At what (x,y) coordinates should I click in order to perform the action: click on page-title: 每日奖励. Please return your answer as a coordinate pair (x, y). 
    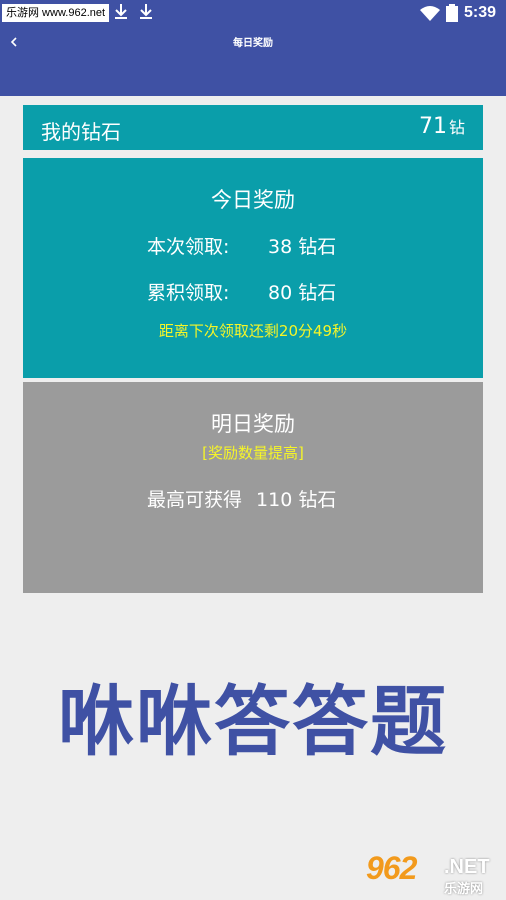
    Looking at the image, I should click on (253, 43).